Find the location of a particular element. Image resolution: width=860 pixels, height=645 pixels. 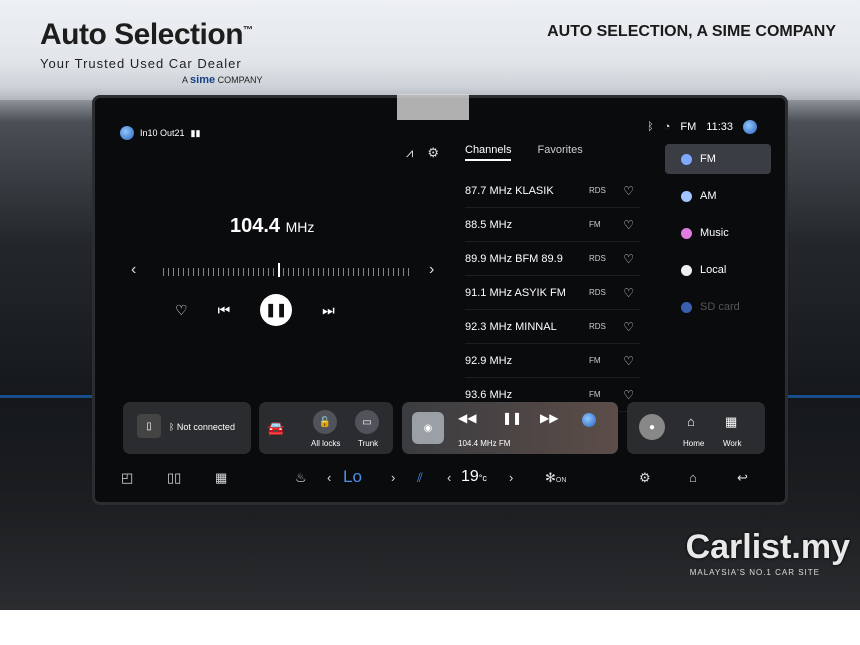

status-right: ᛒ ◔ FM 11:33 is located at coordinates (702, 127).